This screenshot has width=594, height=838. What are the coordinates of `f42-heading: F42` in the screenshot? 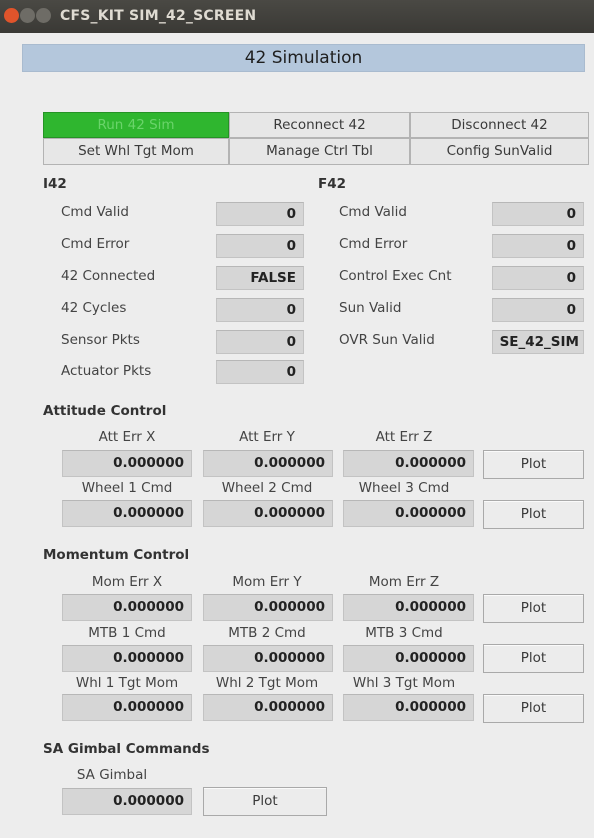 It's located at (332, 184).